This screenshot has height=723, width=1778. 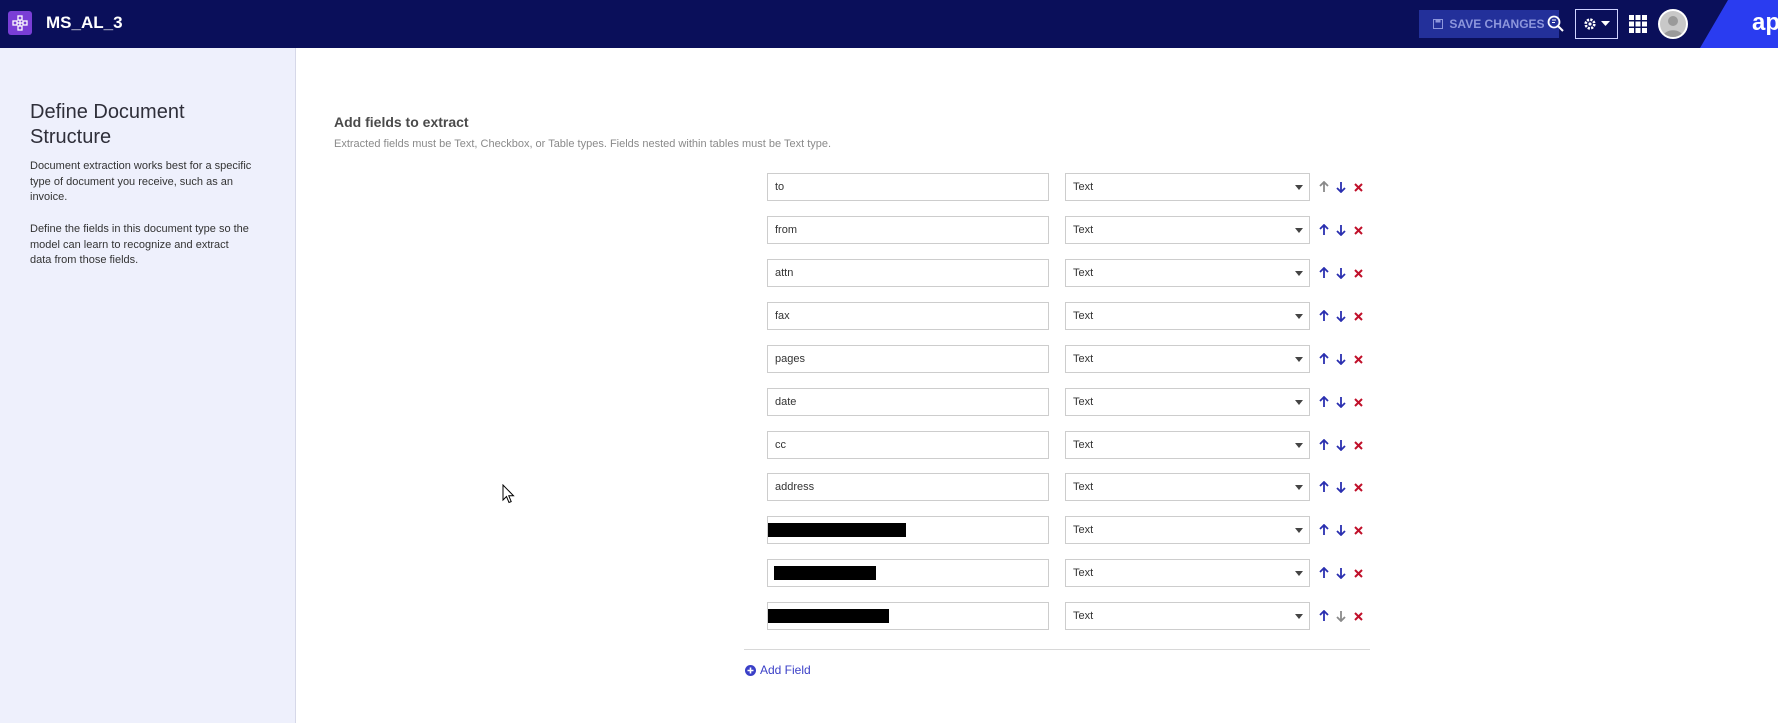 What do you see at coordinates (509, 496) in the screenshot?
I see `mouse-cursor-icon` at bounding box center [509, 496].